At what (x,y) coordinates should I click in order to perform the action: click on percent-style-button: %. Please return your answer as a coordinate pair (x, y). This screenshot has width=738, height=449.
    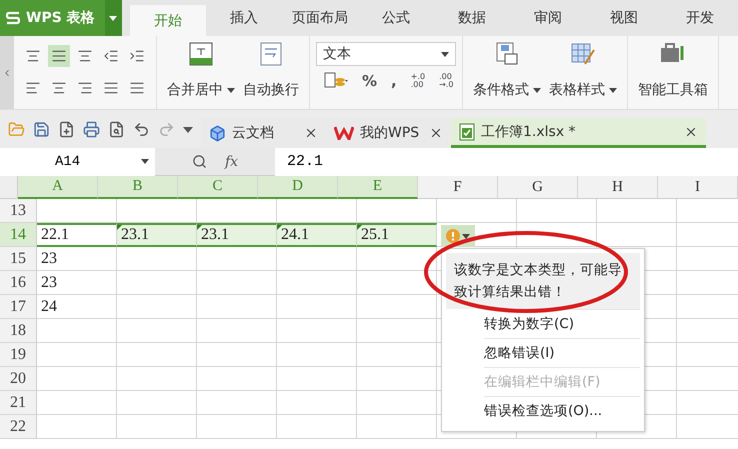
    Looking at the image, I should click on (370, 81).